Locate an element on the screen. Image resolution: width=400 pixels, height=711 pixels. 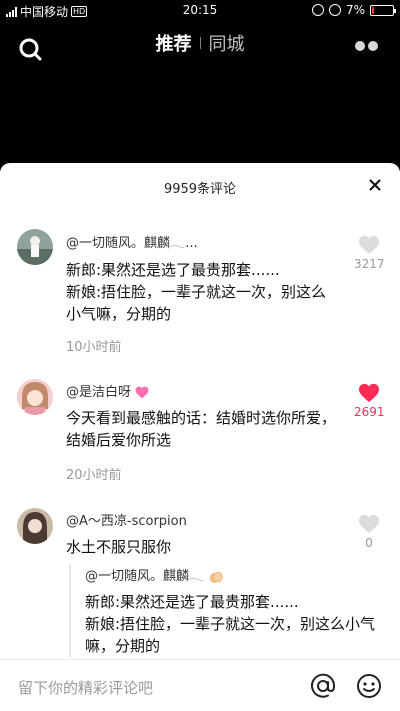
comment-text: 水土不服只服你 is located at coordinates (119, 547).